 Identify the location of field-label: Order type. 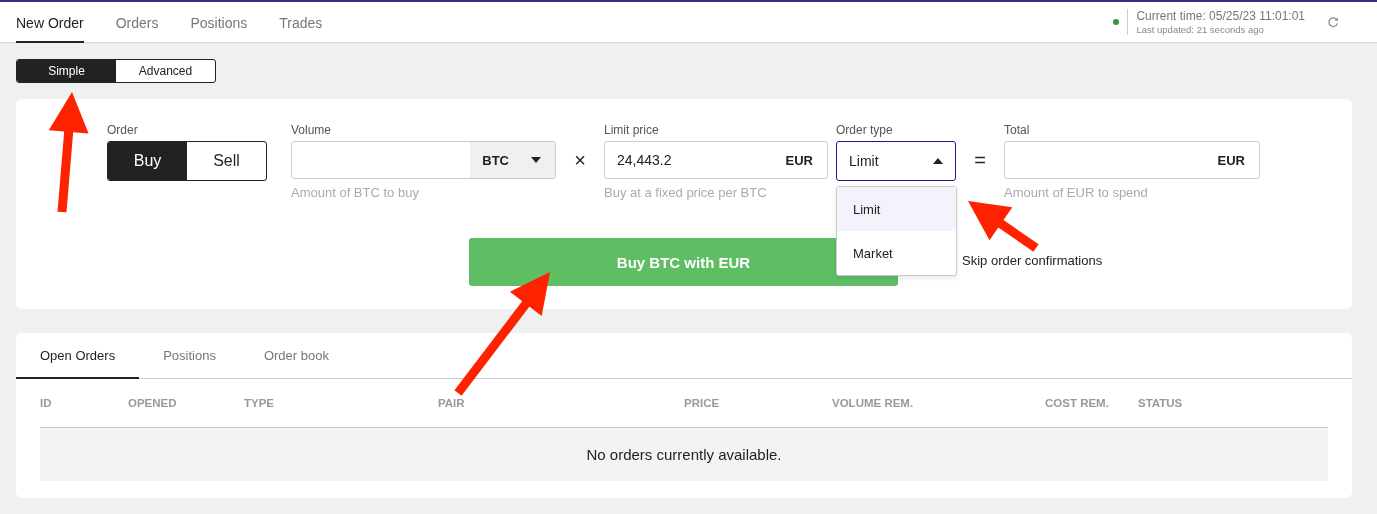
(865, 131).